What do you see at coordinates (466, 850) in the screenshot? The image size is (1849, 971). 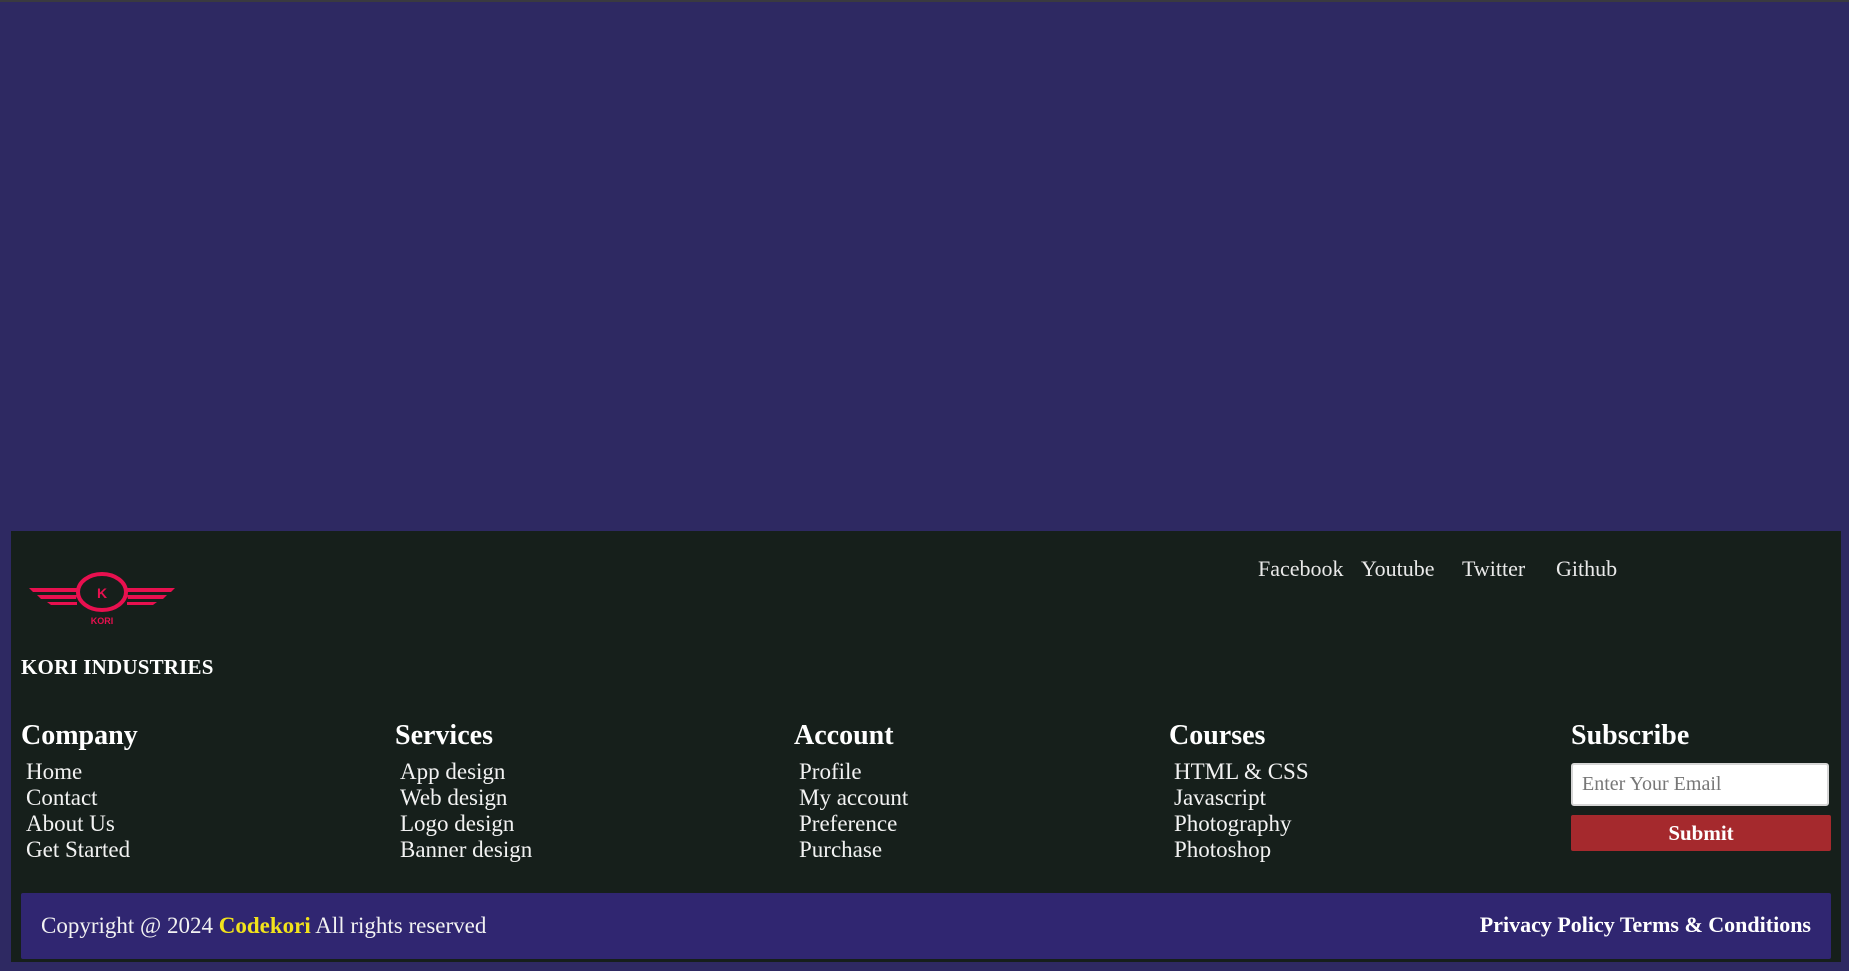 I see `link-banner-design: Banner design` at bounding box center [466, 850].